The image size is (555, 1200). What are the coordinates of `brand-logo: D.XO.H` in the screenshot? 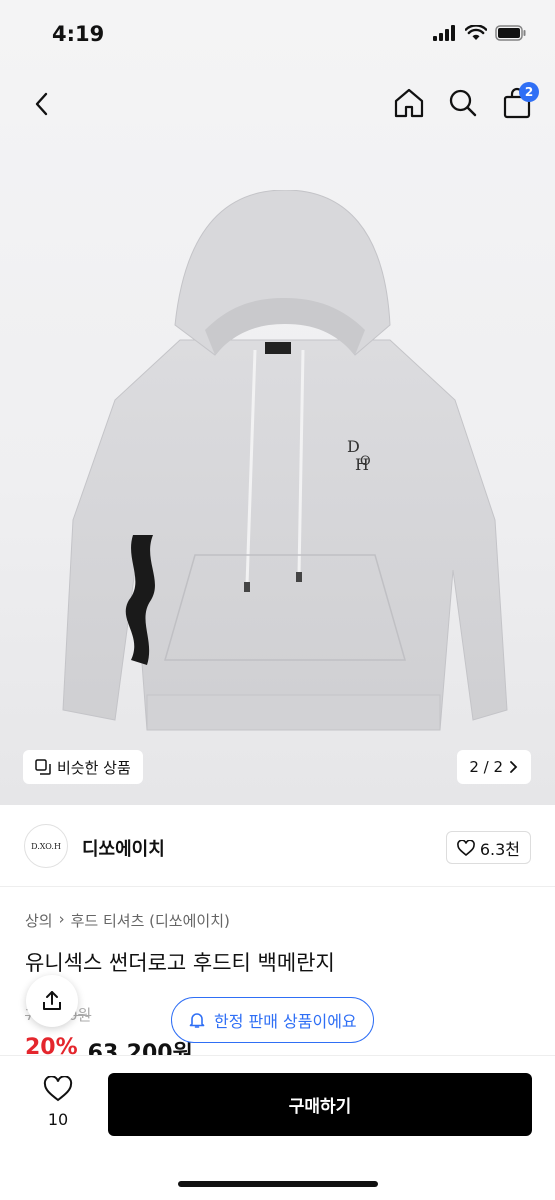 It's located at (46, 846).